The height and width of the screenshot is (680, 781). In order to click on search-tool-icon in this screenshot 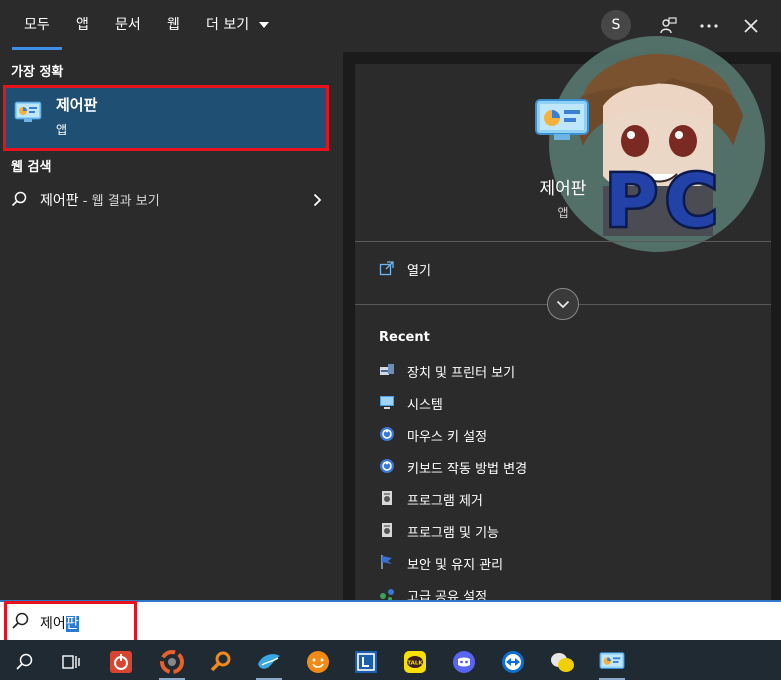, I will do `click(221, 662)`.